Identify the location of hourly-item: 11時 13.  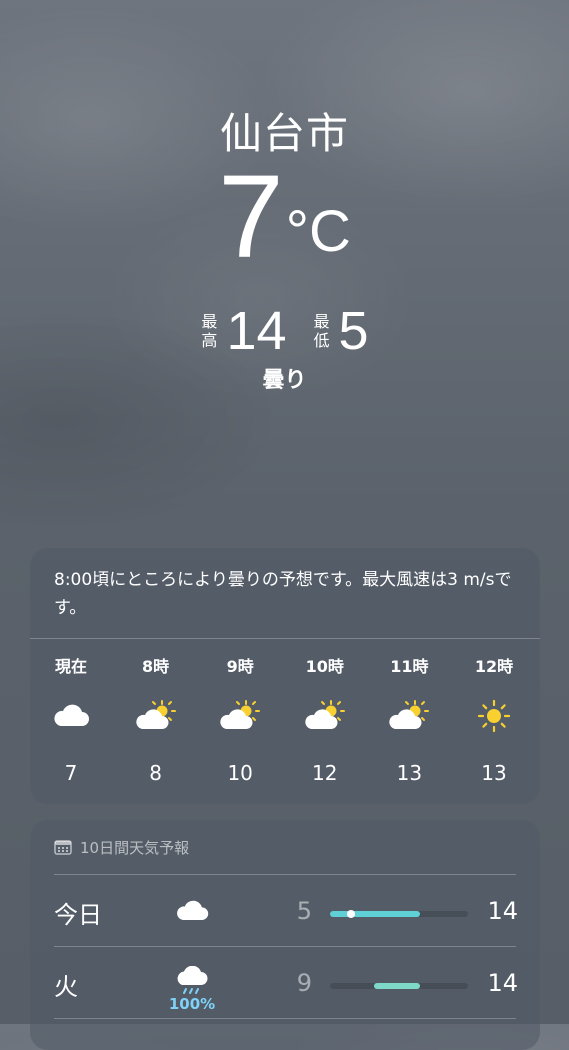
(409, 719).